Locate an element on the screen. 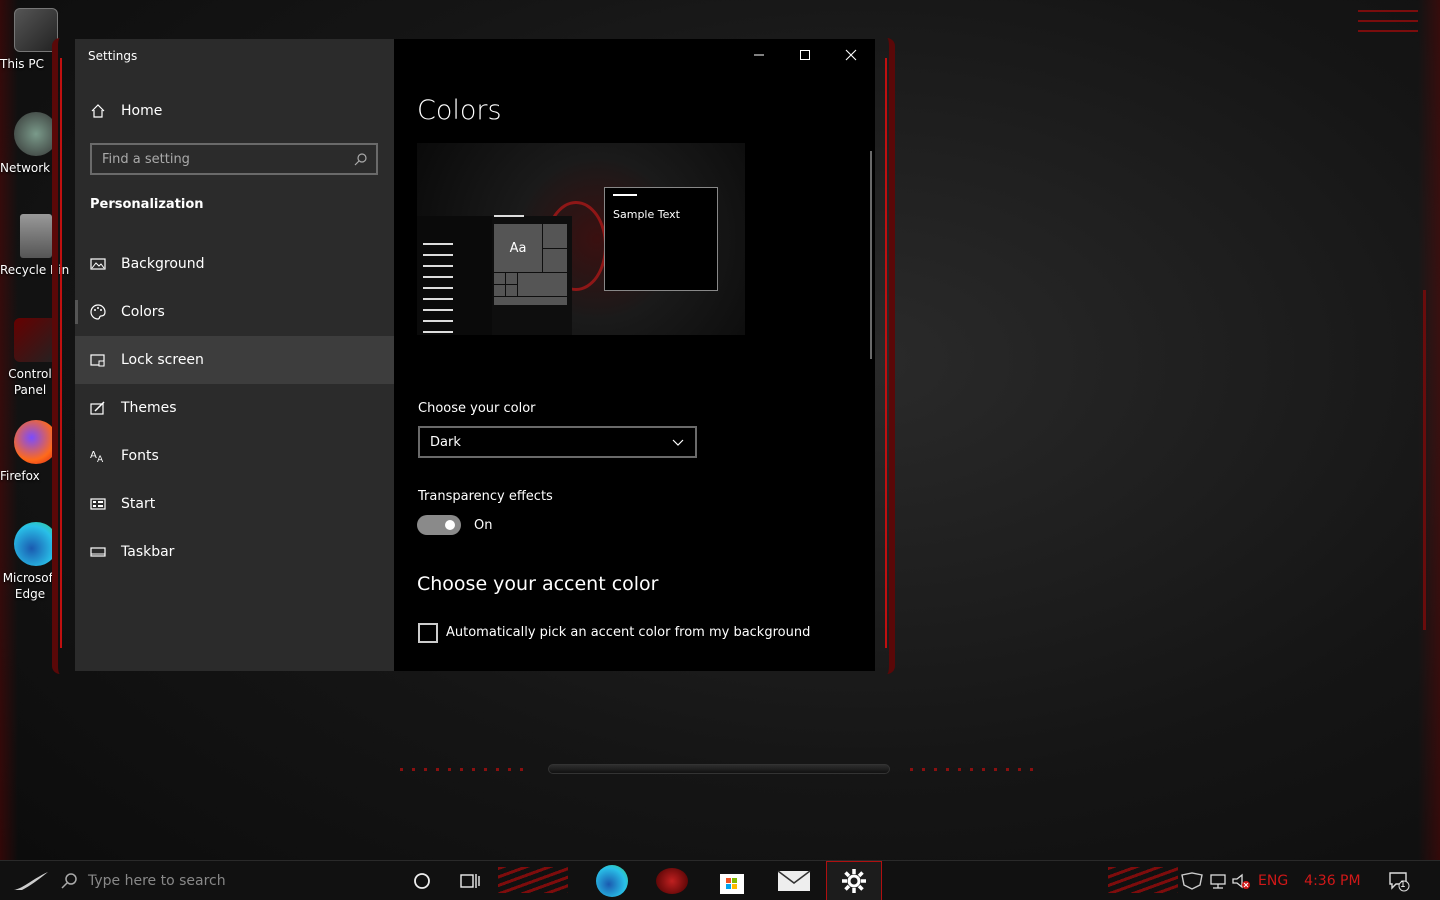  sidebar-item-label: Home is located at coordinates (142, 111).